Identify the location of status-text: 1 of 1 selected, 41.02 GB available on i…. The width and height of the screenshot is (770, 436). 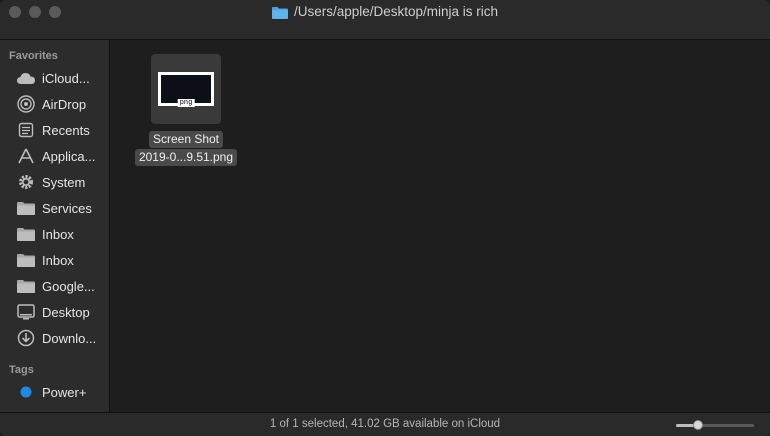
(385, 424).